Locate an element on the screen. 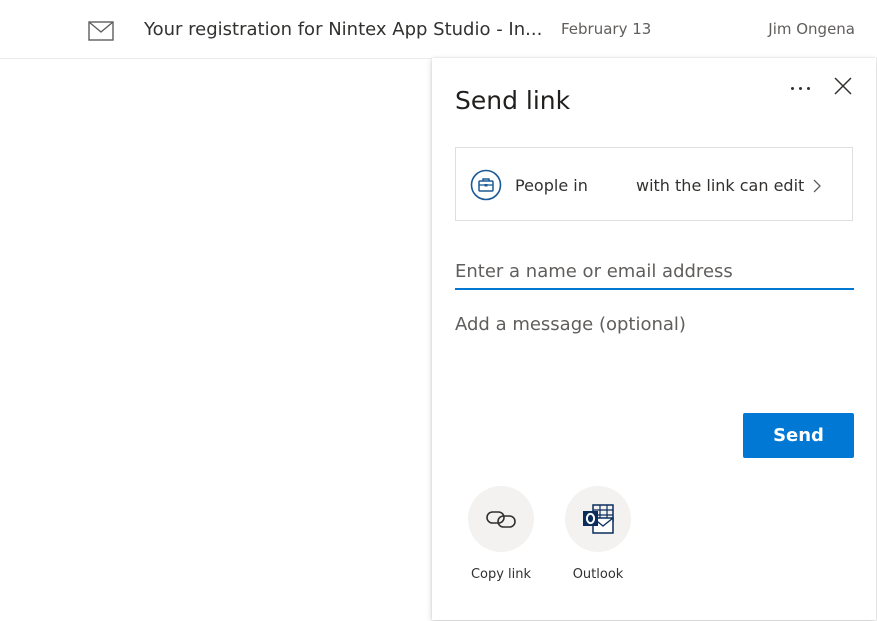 The height and width of the screenshot is (621, 877). message-input is located at coordinates (654, 354).